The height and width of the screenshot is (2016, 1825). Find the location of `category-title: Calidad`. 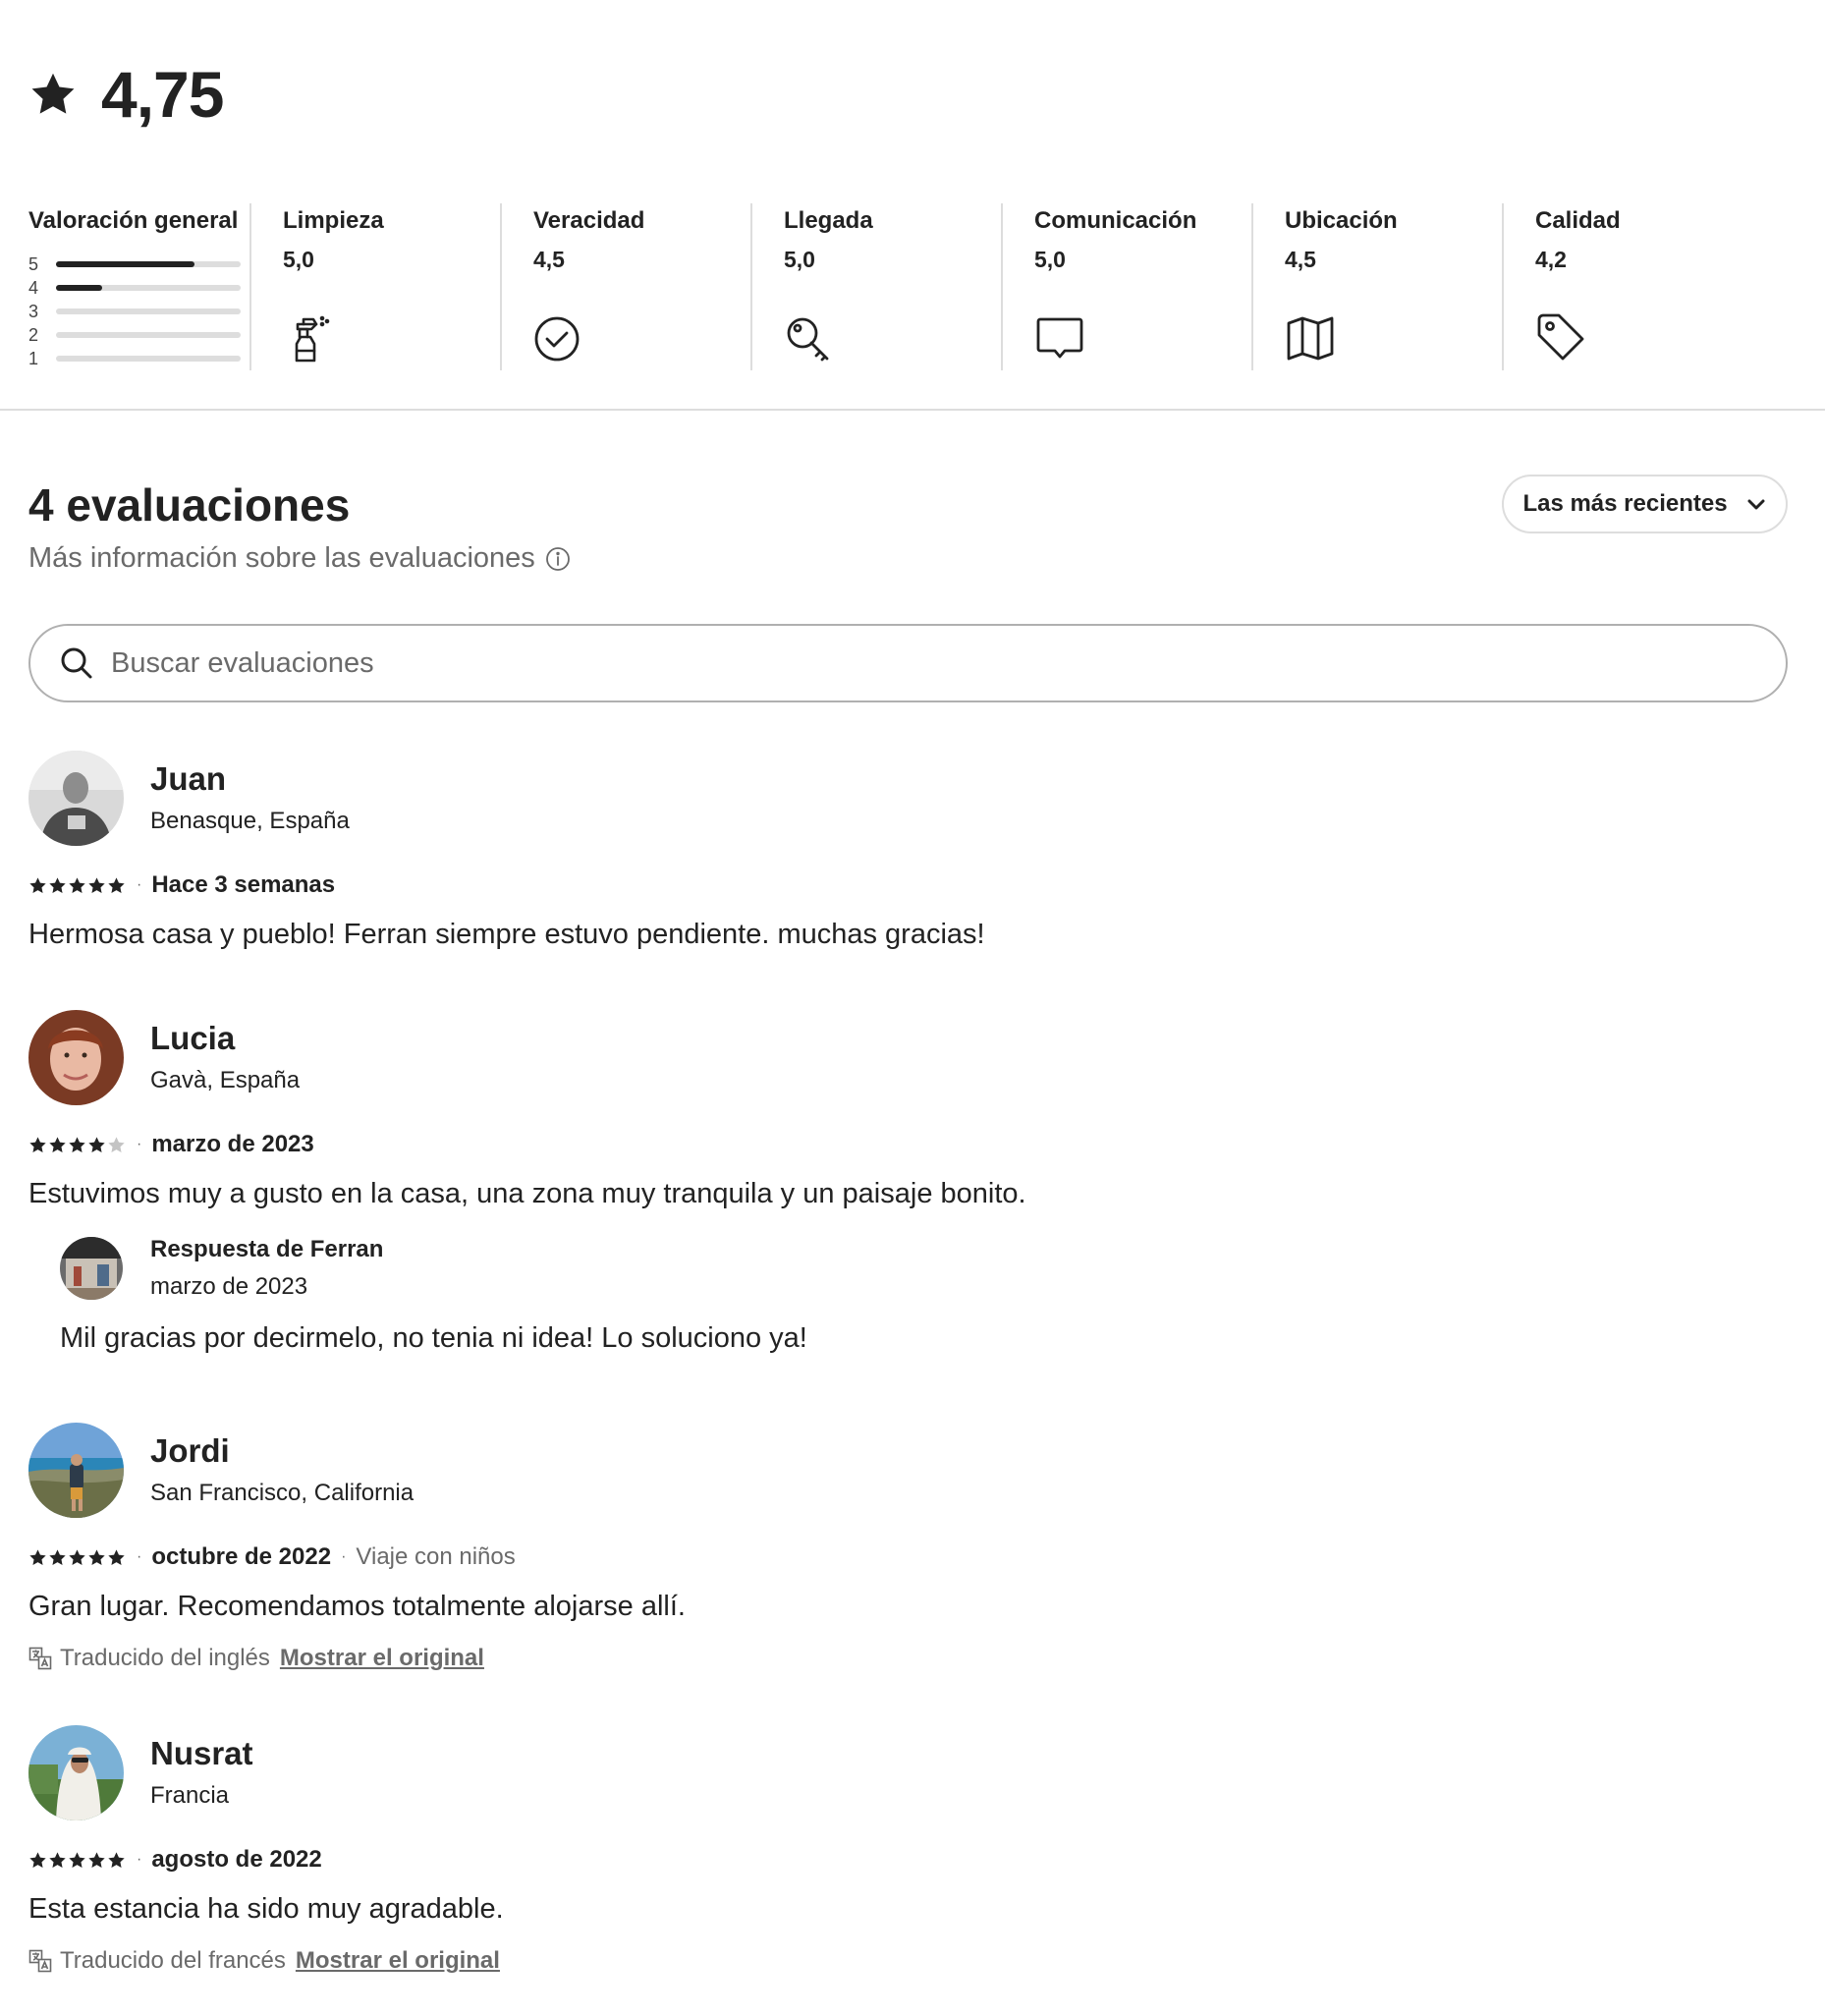

category-title: Calidad is located at coordinates (1578, 220).